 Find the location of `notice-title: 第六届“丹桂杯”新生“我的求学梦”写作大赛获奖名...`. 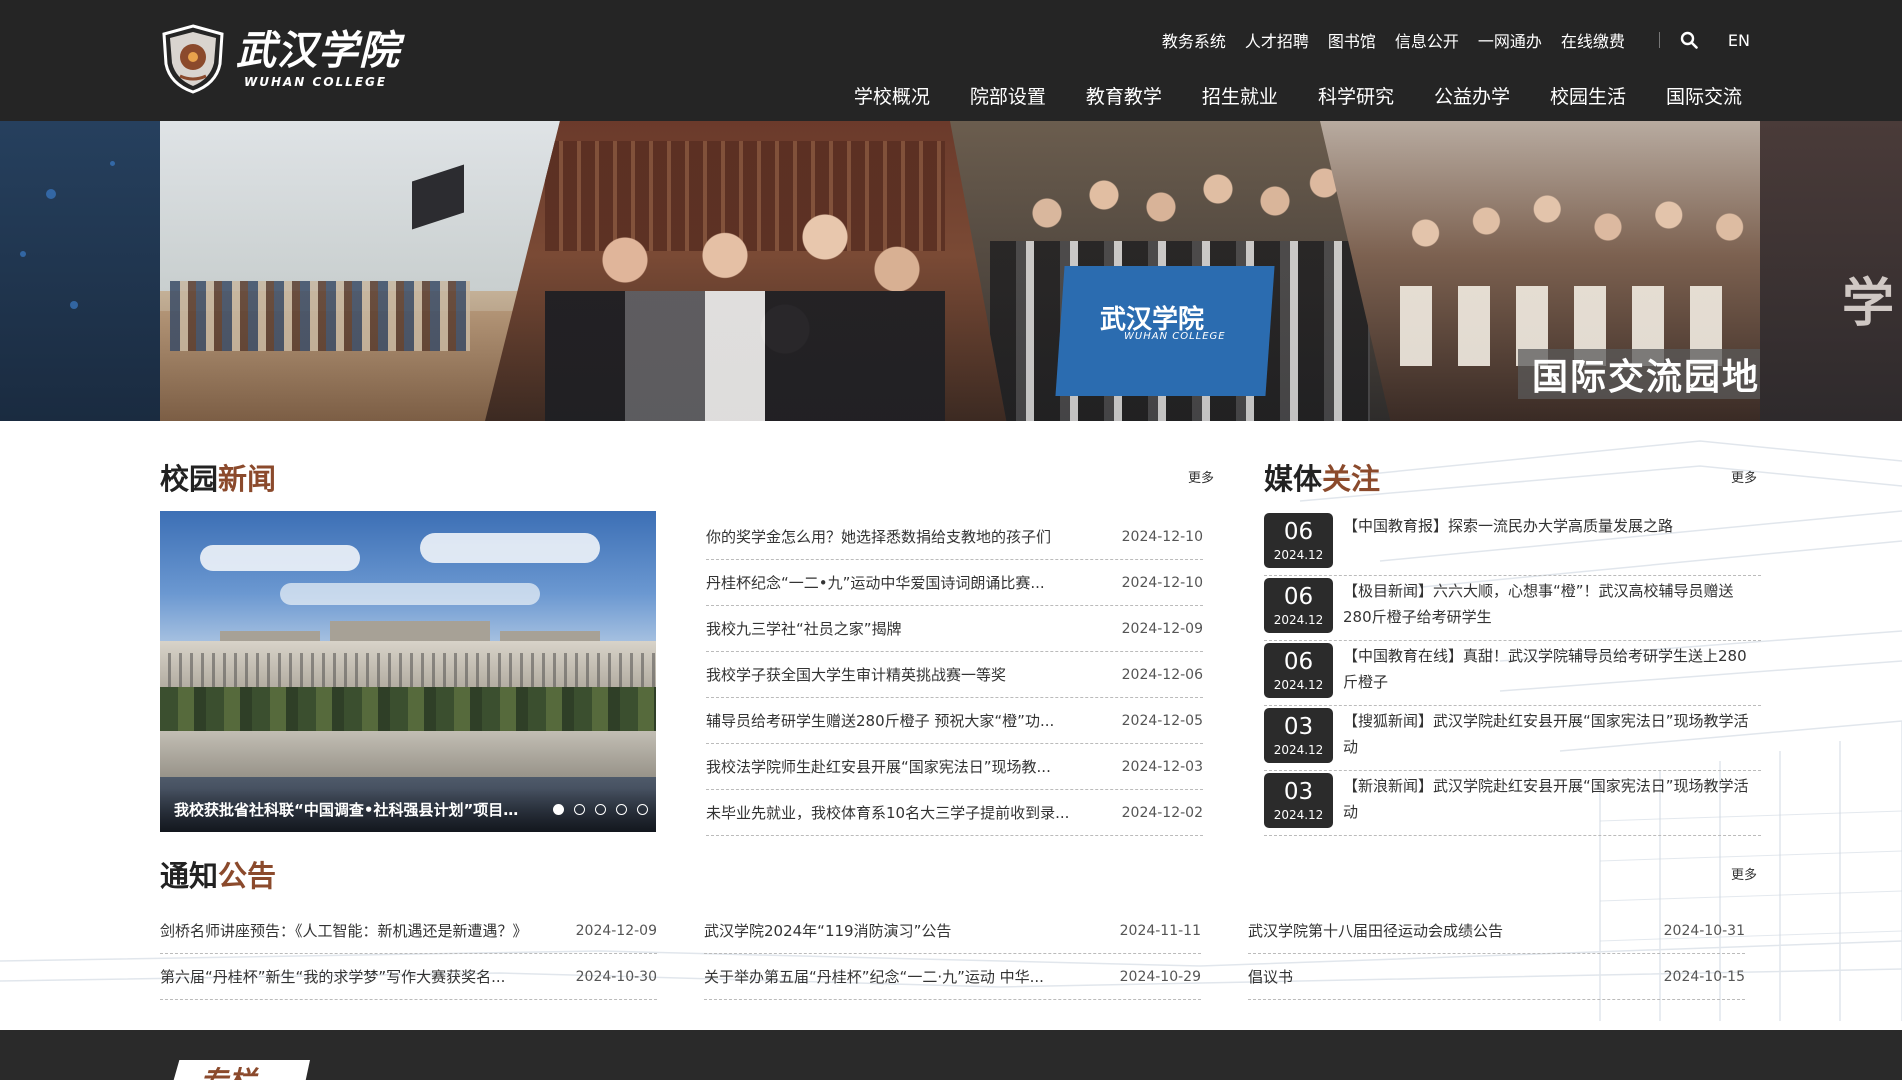

notice-title: 第六届“丹桂杯”新生“我的求学梦”写作大赛获奖名... is located at coordinates (360, 976).